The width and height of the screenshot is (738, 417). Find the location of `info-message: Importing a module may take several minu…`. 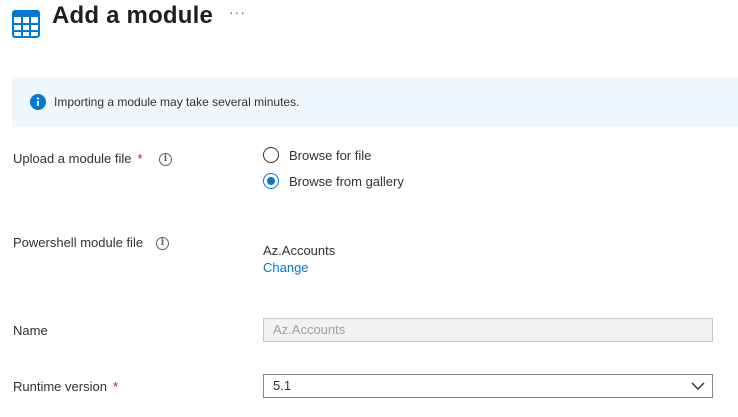

info-message: Importing a module may take several minu… is located at coordinates (177, 102).